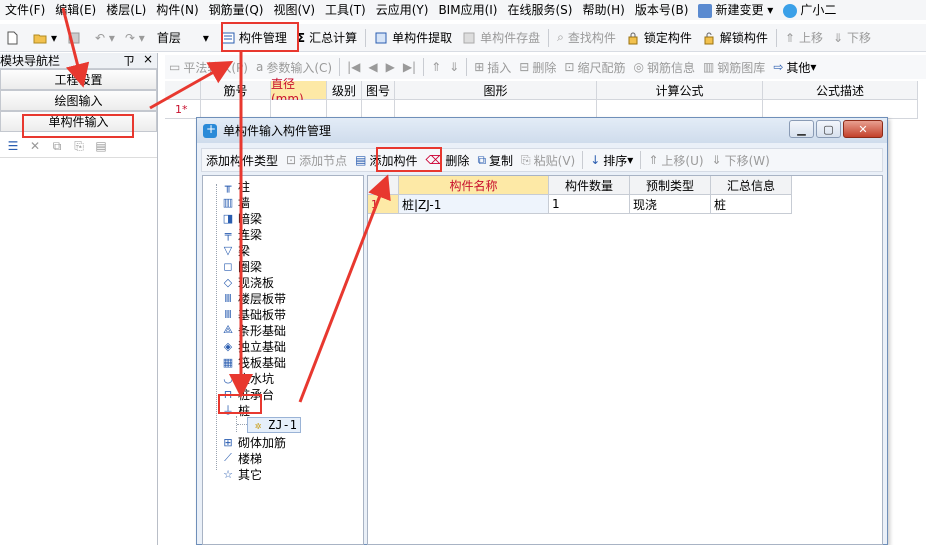  I want to click on tree-item-foundation-strip: Ⅲ 基础板带, so click(253, 314).